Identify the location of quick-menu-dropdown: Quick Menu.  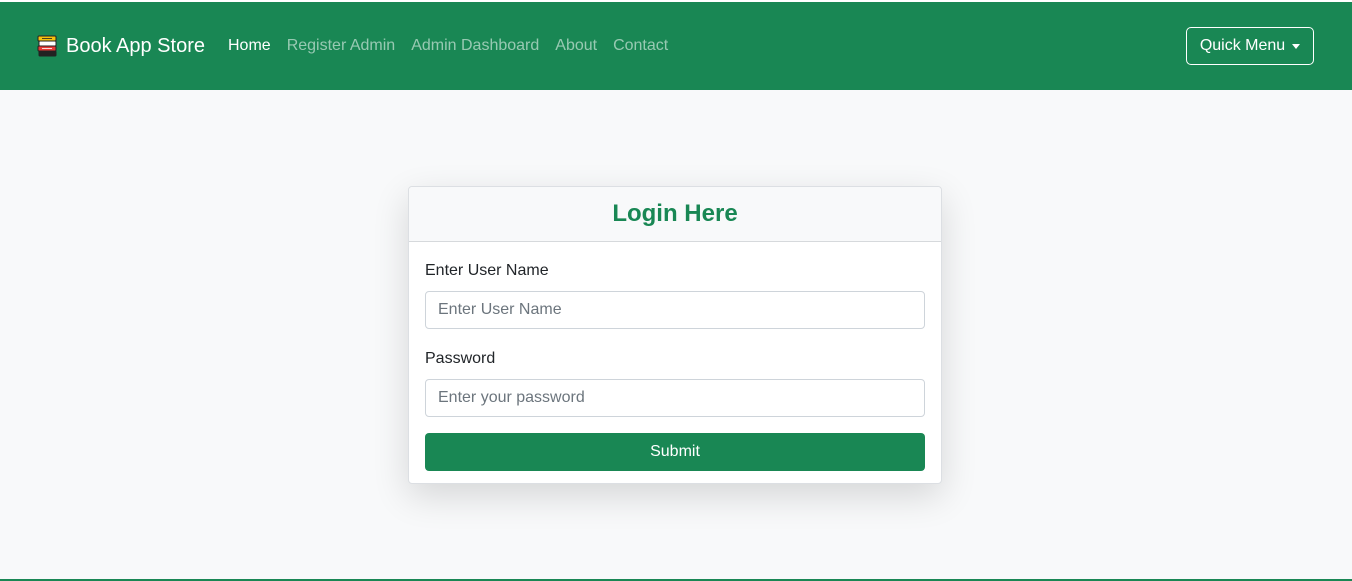
(1250, 46).